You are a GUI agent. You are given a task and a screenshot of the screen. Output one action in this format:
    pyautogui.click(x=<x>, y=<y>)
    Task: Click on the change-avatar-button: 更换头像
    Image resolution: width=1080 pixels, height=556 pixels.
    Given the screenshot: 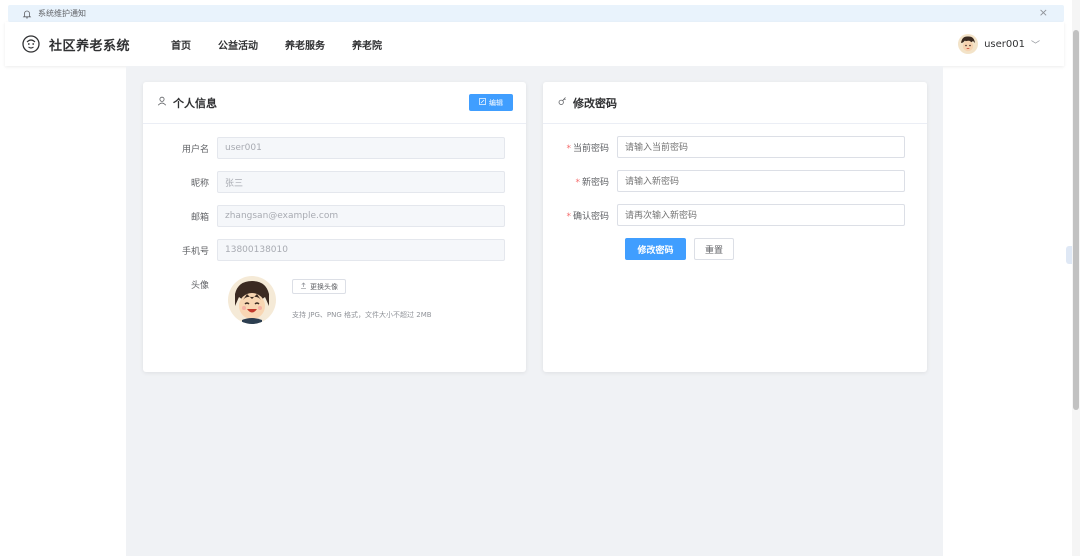 What is the action you would take?
    pyautogui.click(x=319, y=286)
    